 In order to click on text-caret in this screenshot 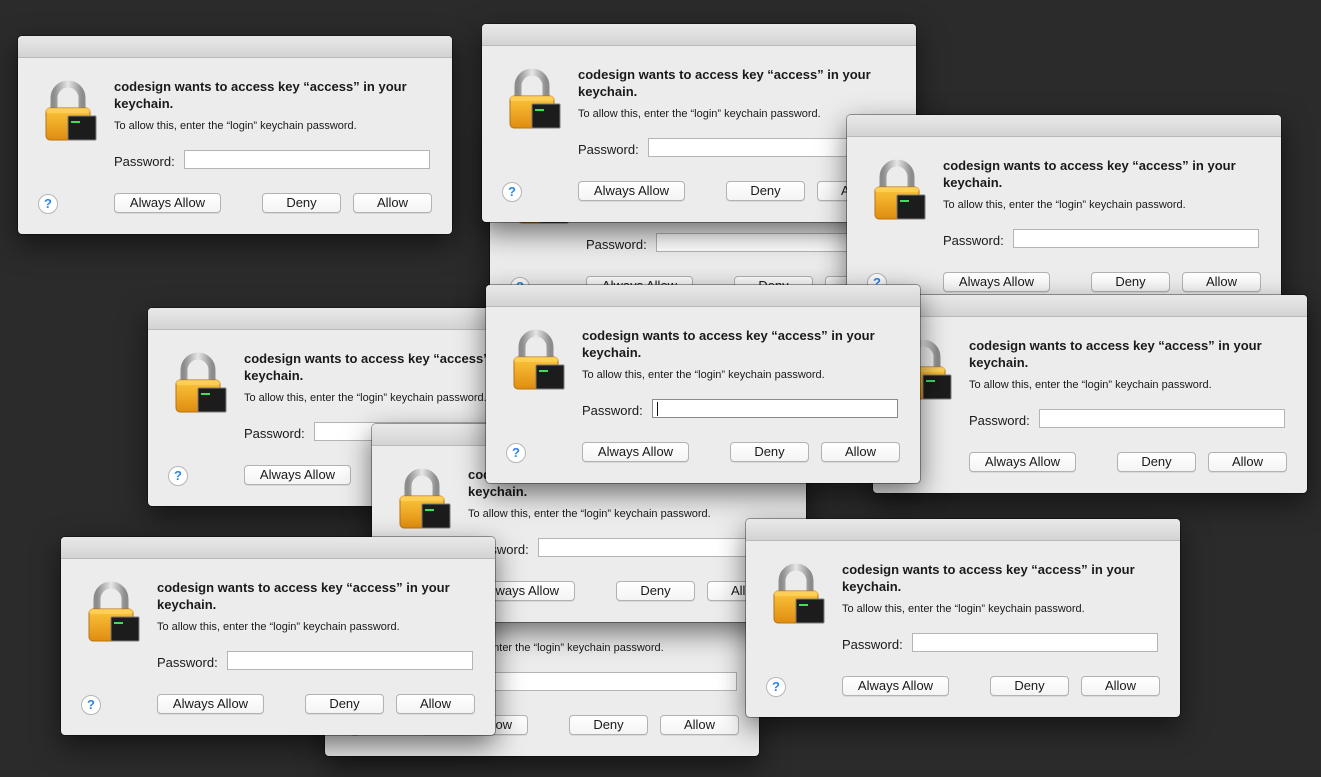, I will do `click(657, 409)`.